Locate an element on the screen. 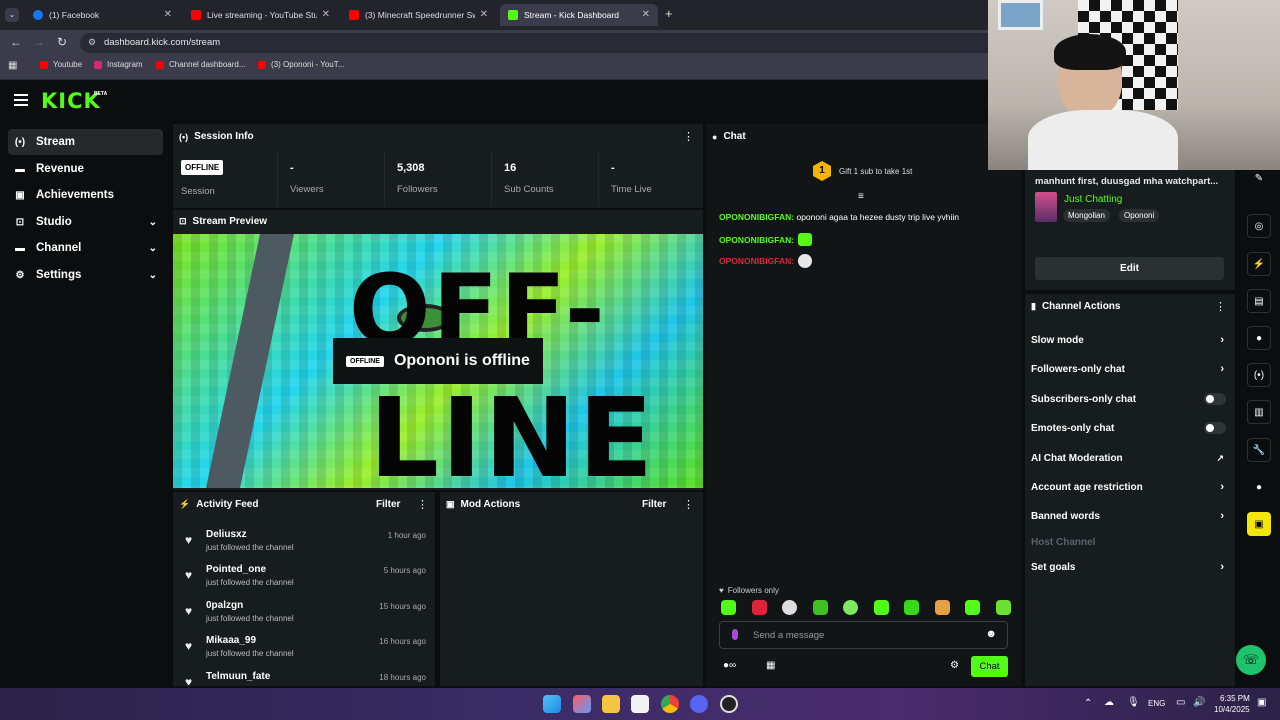  broadcast-icon: (•) is located at coordinates (1259, 375).